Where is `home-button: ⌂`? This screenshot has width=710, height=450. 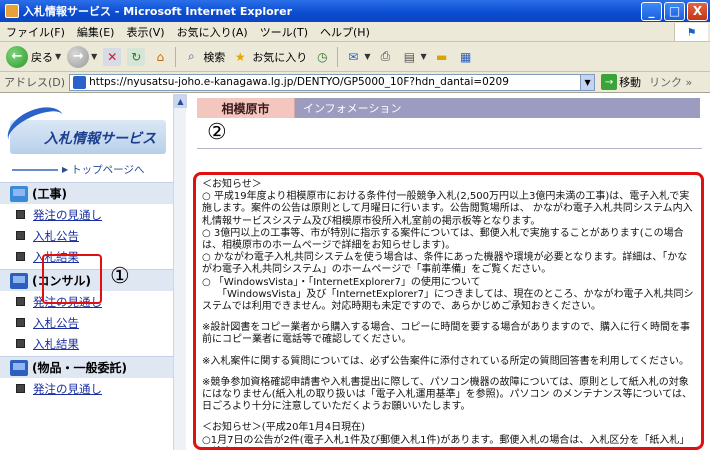
home-button: ⌂ is located at coordinates (160, 57).